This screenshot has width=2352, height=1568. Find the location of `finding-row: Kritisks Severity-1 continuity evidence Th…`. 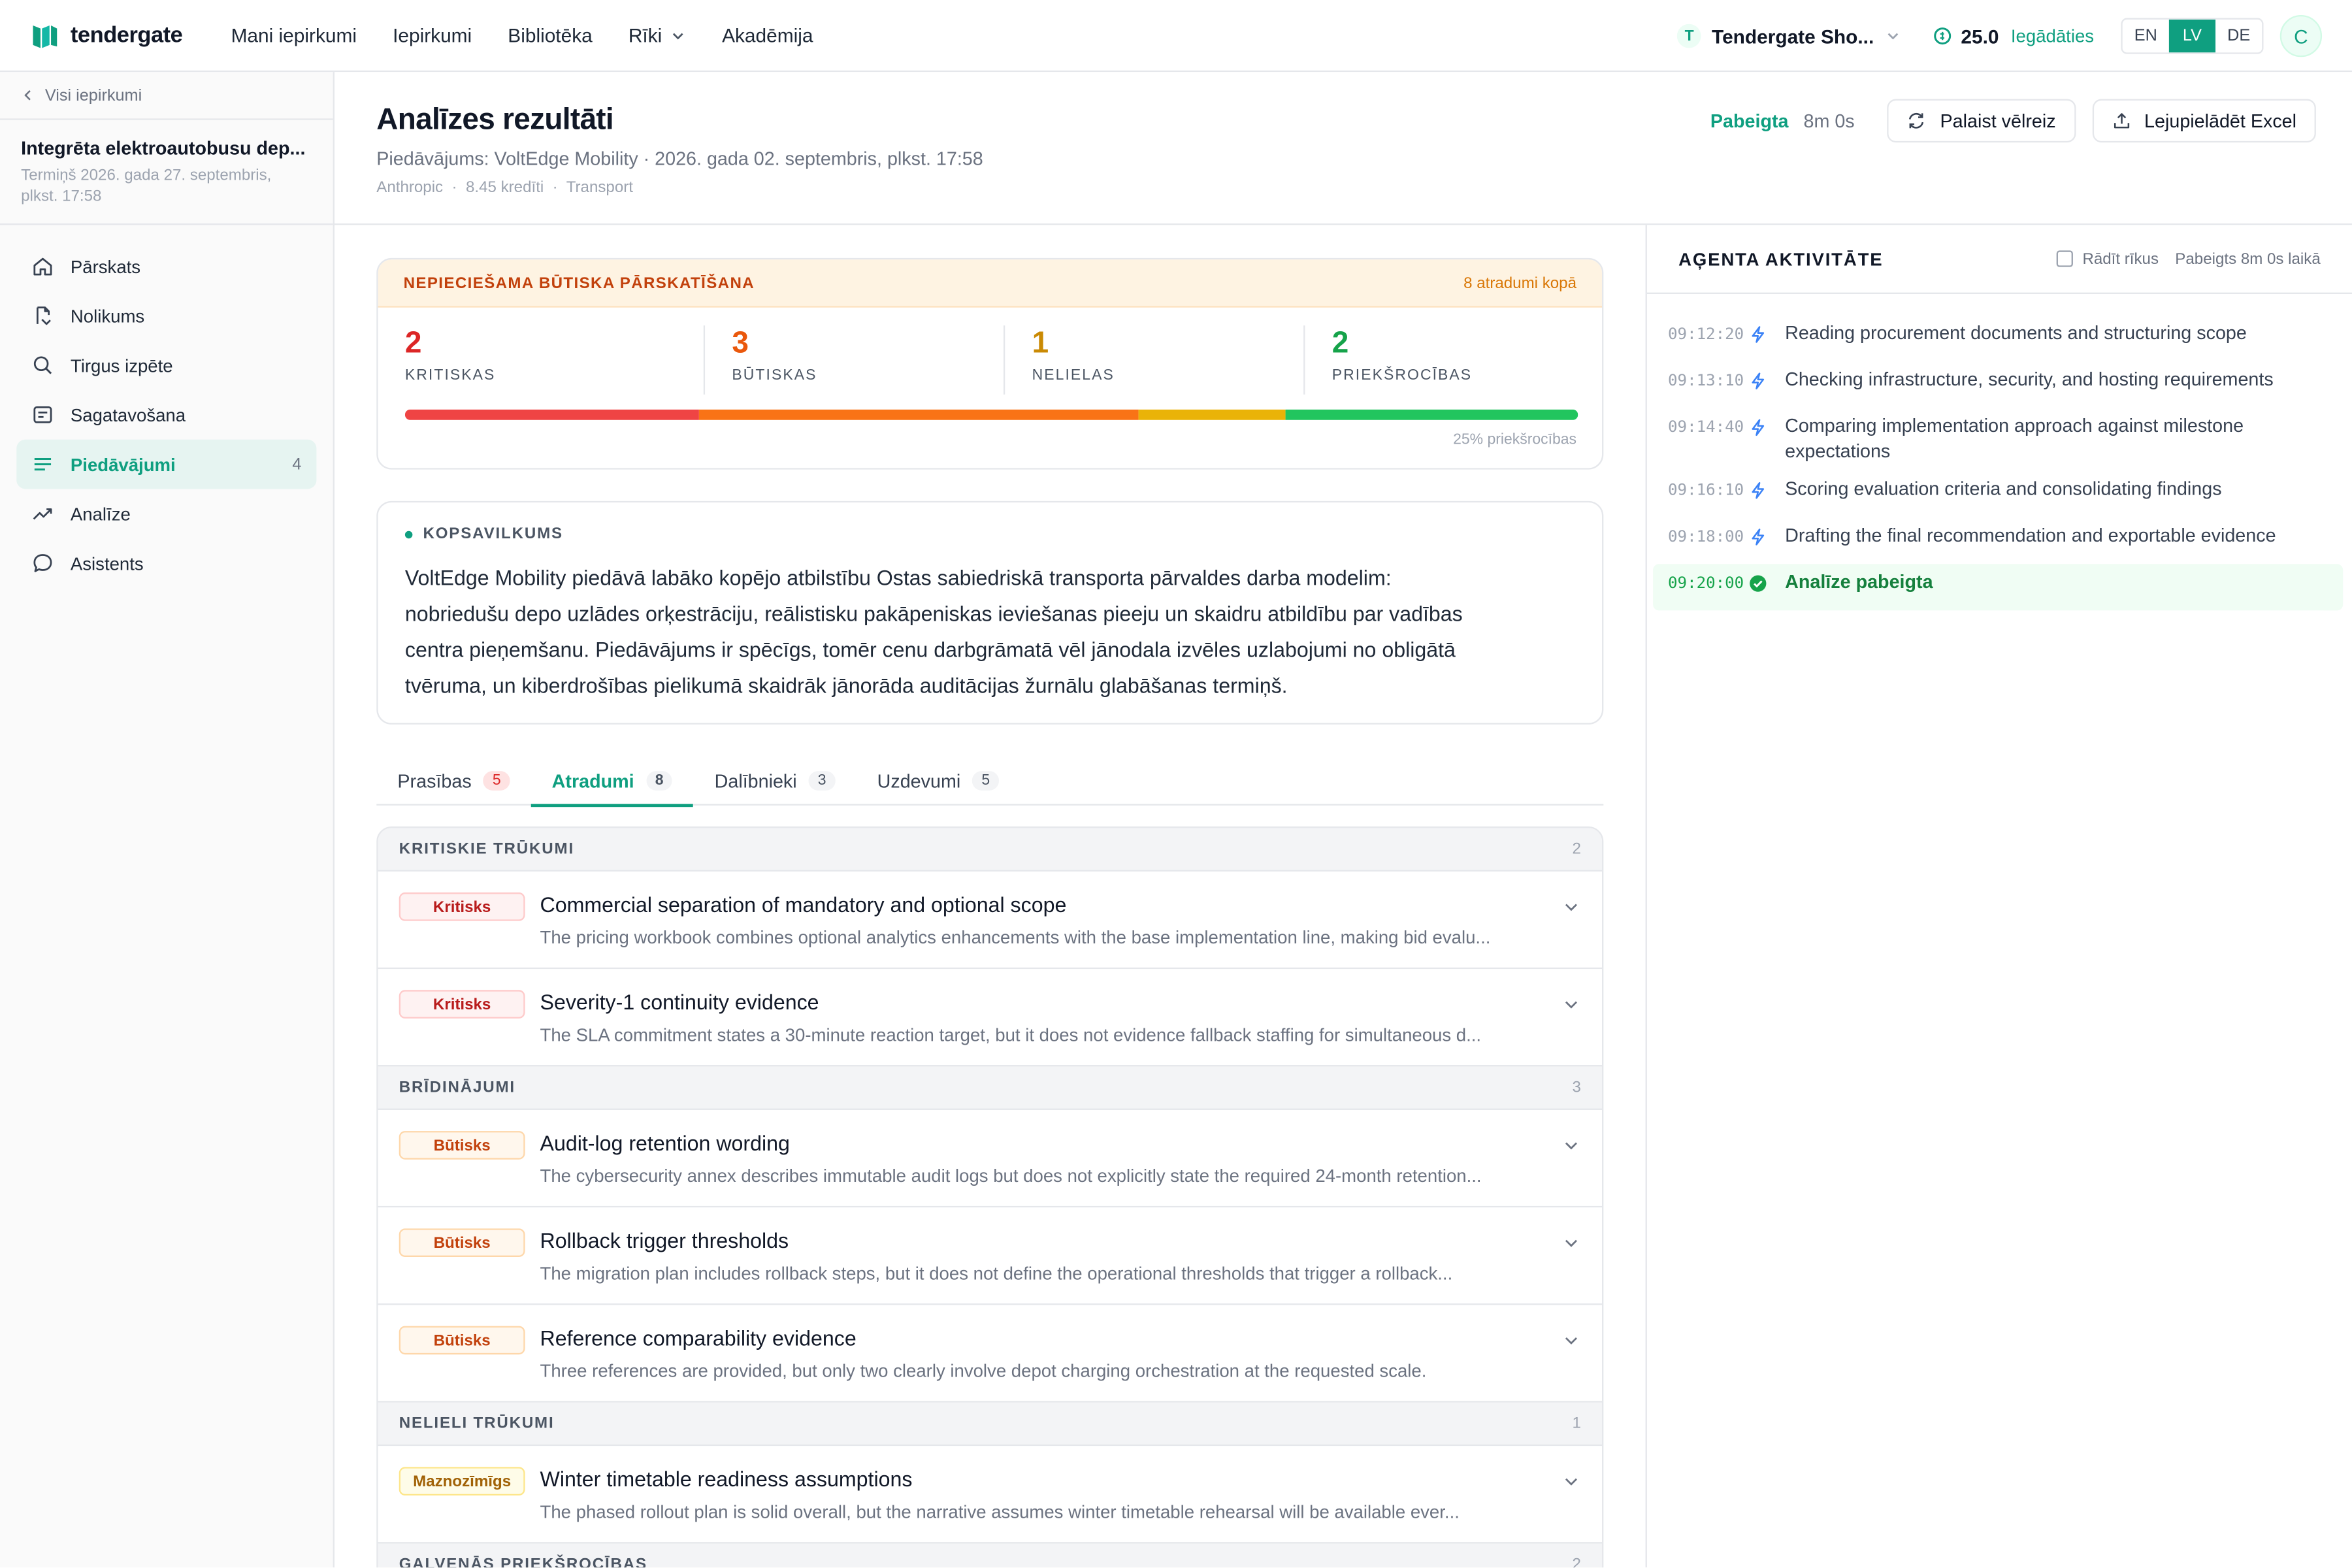

finding-row: Kritisks Severity-1 continuity evidence Th… is located at coordinates (990, 1018).